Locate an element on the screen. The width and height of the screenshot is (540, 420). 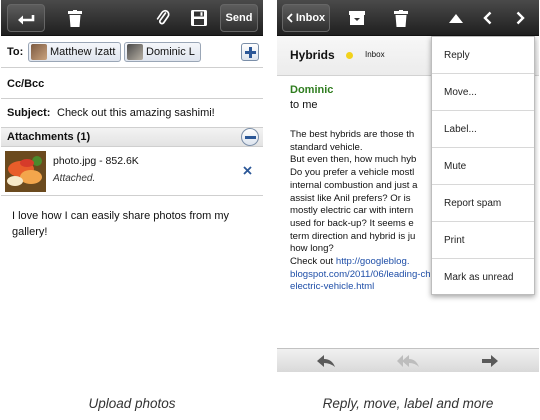
send-button: Send is located at coordinates (239, 18).